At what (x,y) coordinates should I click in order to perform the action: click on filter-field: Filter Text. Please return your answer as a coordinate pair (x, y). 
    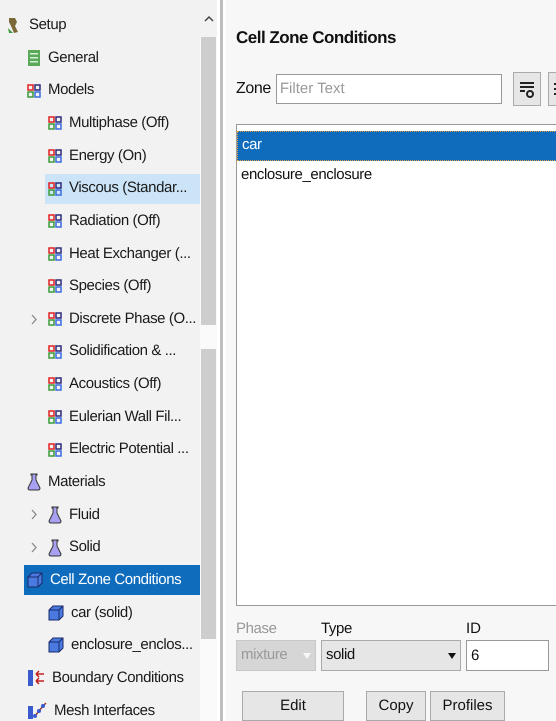
    Looking at the image, I should click on (389, 89).